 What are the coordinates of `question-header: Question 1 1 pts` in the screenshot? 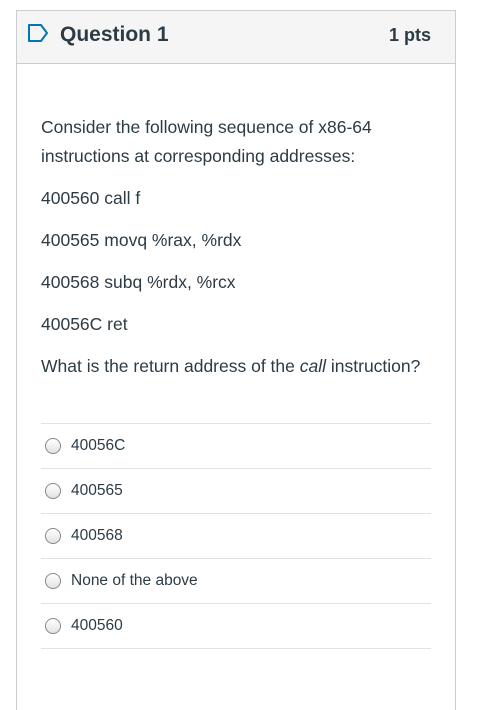 It's located at (236, 37).